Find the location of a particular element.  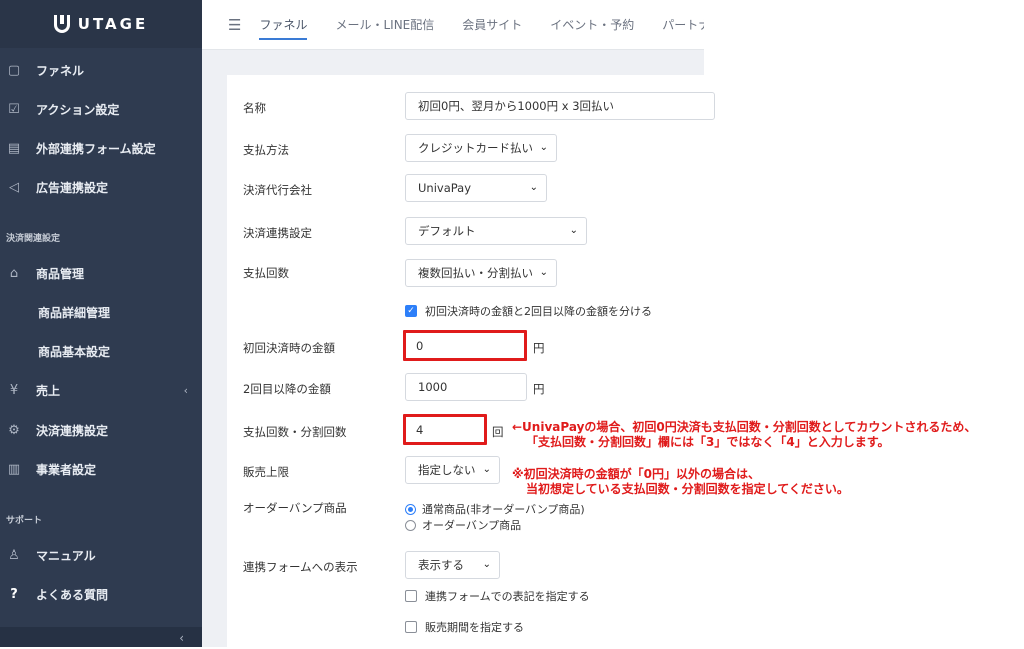

sidebar-item-ads: ◁ 広告連携設定 is located at coordinates (101, 187).